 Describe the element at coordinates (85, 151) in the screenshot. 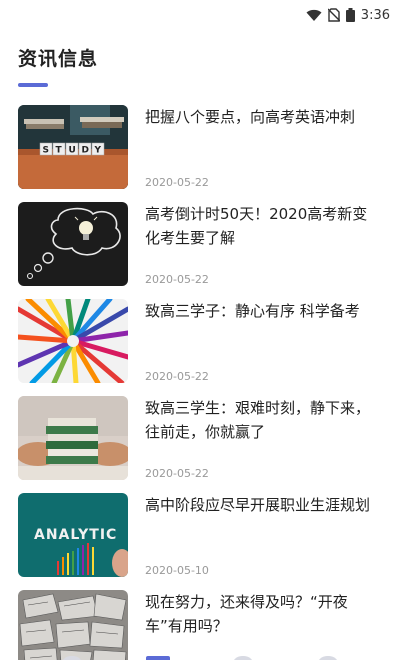

I see `svg-text: D` at that location.